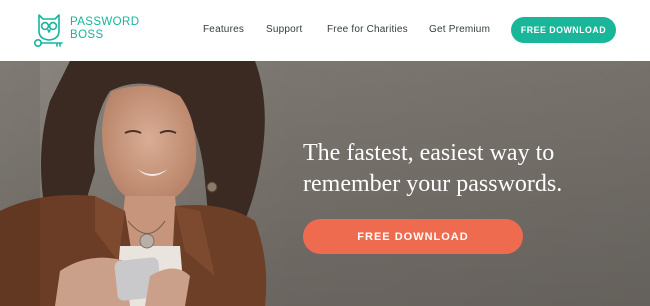 The width and height of the screenshot is (650, 306). I want to click on nav-free-for-charities-link: Free for Charities, so click(367, 29).